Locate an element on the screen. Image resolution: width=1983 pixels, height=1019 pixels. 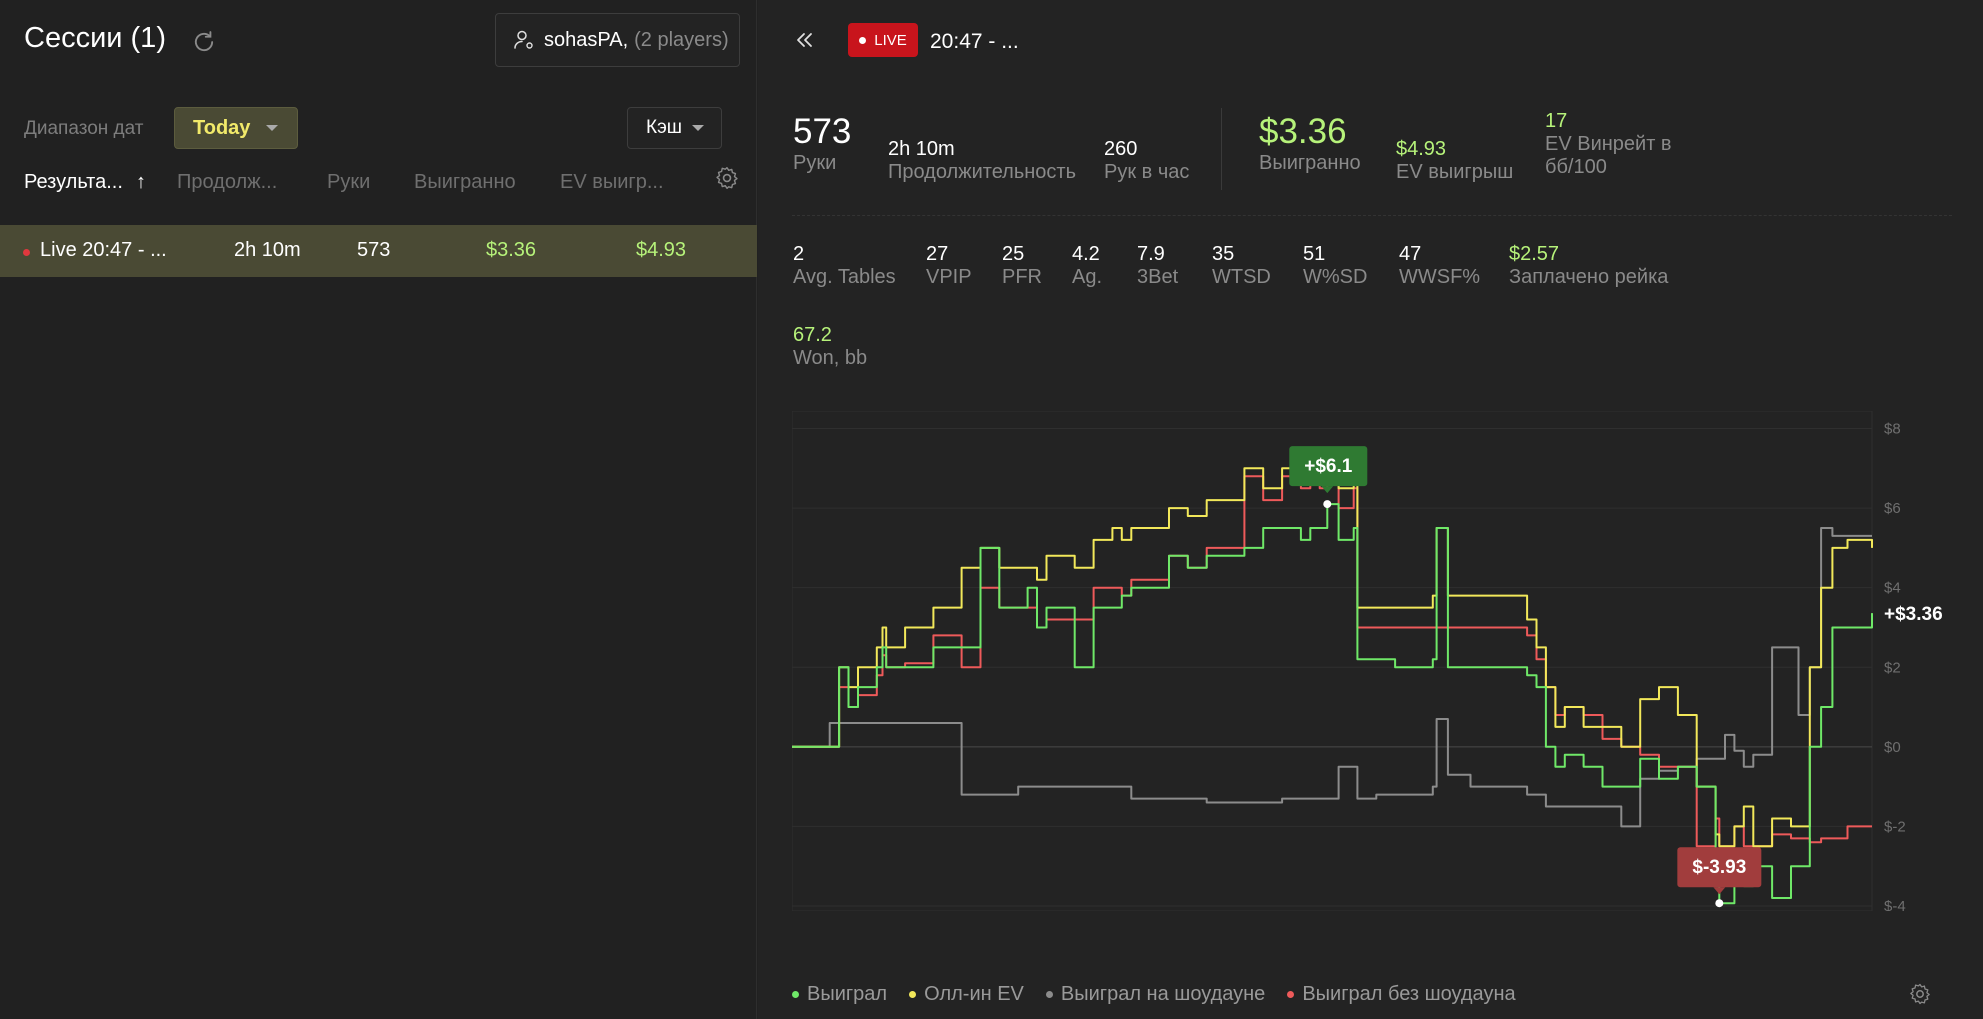
stat-hands: 573 Руки is located at coordinates (822, 143).